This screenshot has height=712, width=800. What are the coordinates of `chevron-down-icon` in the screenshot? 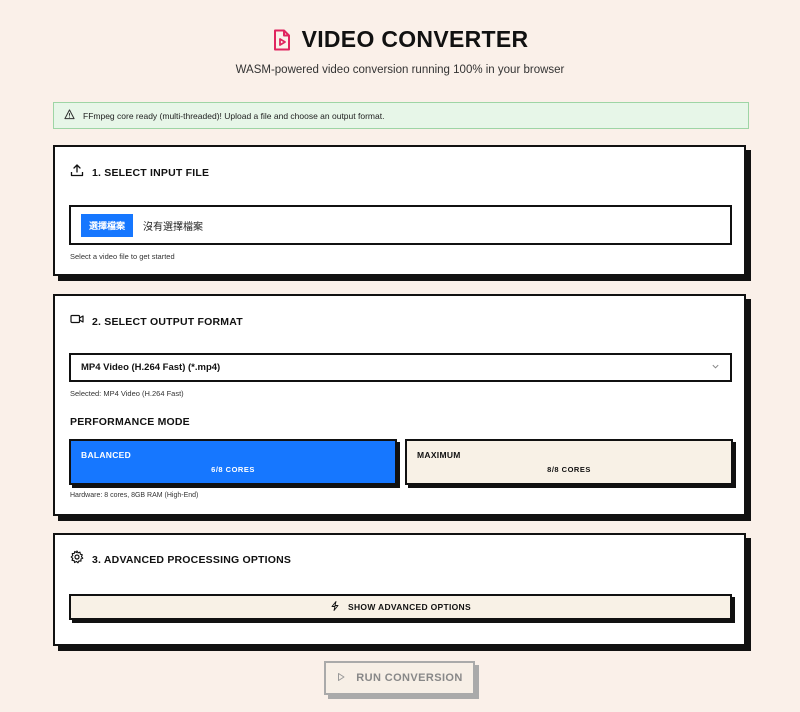 It's located at (715, 368).